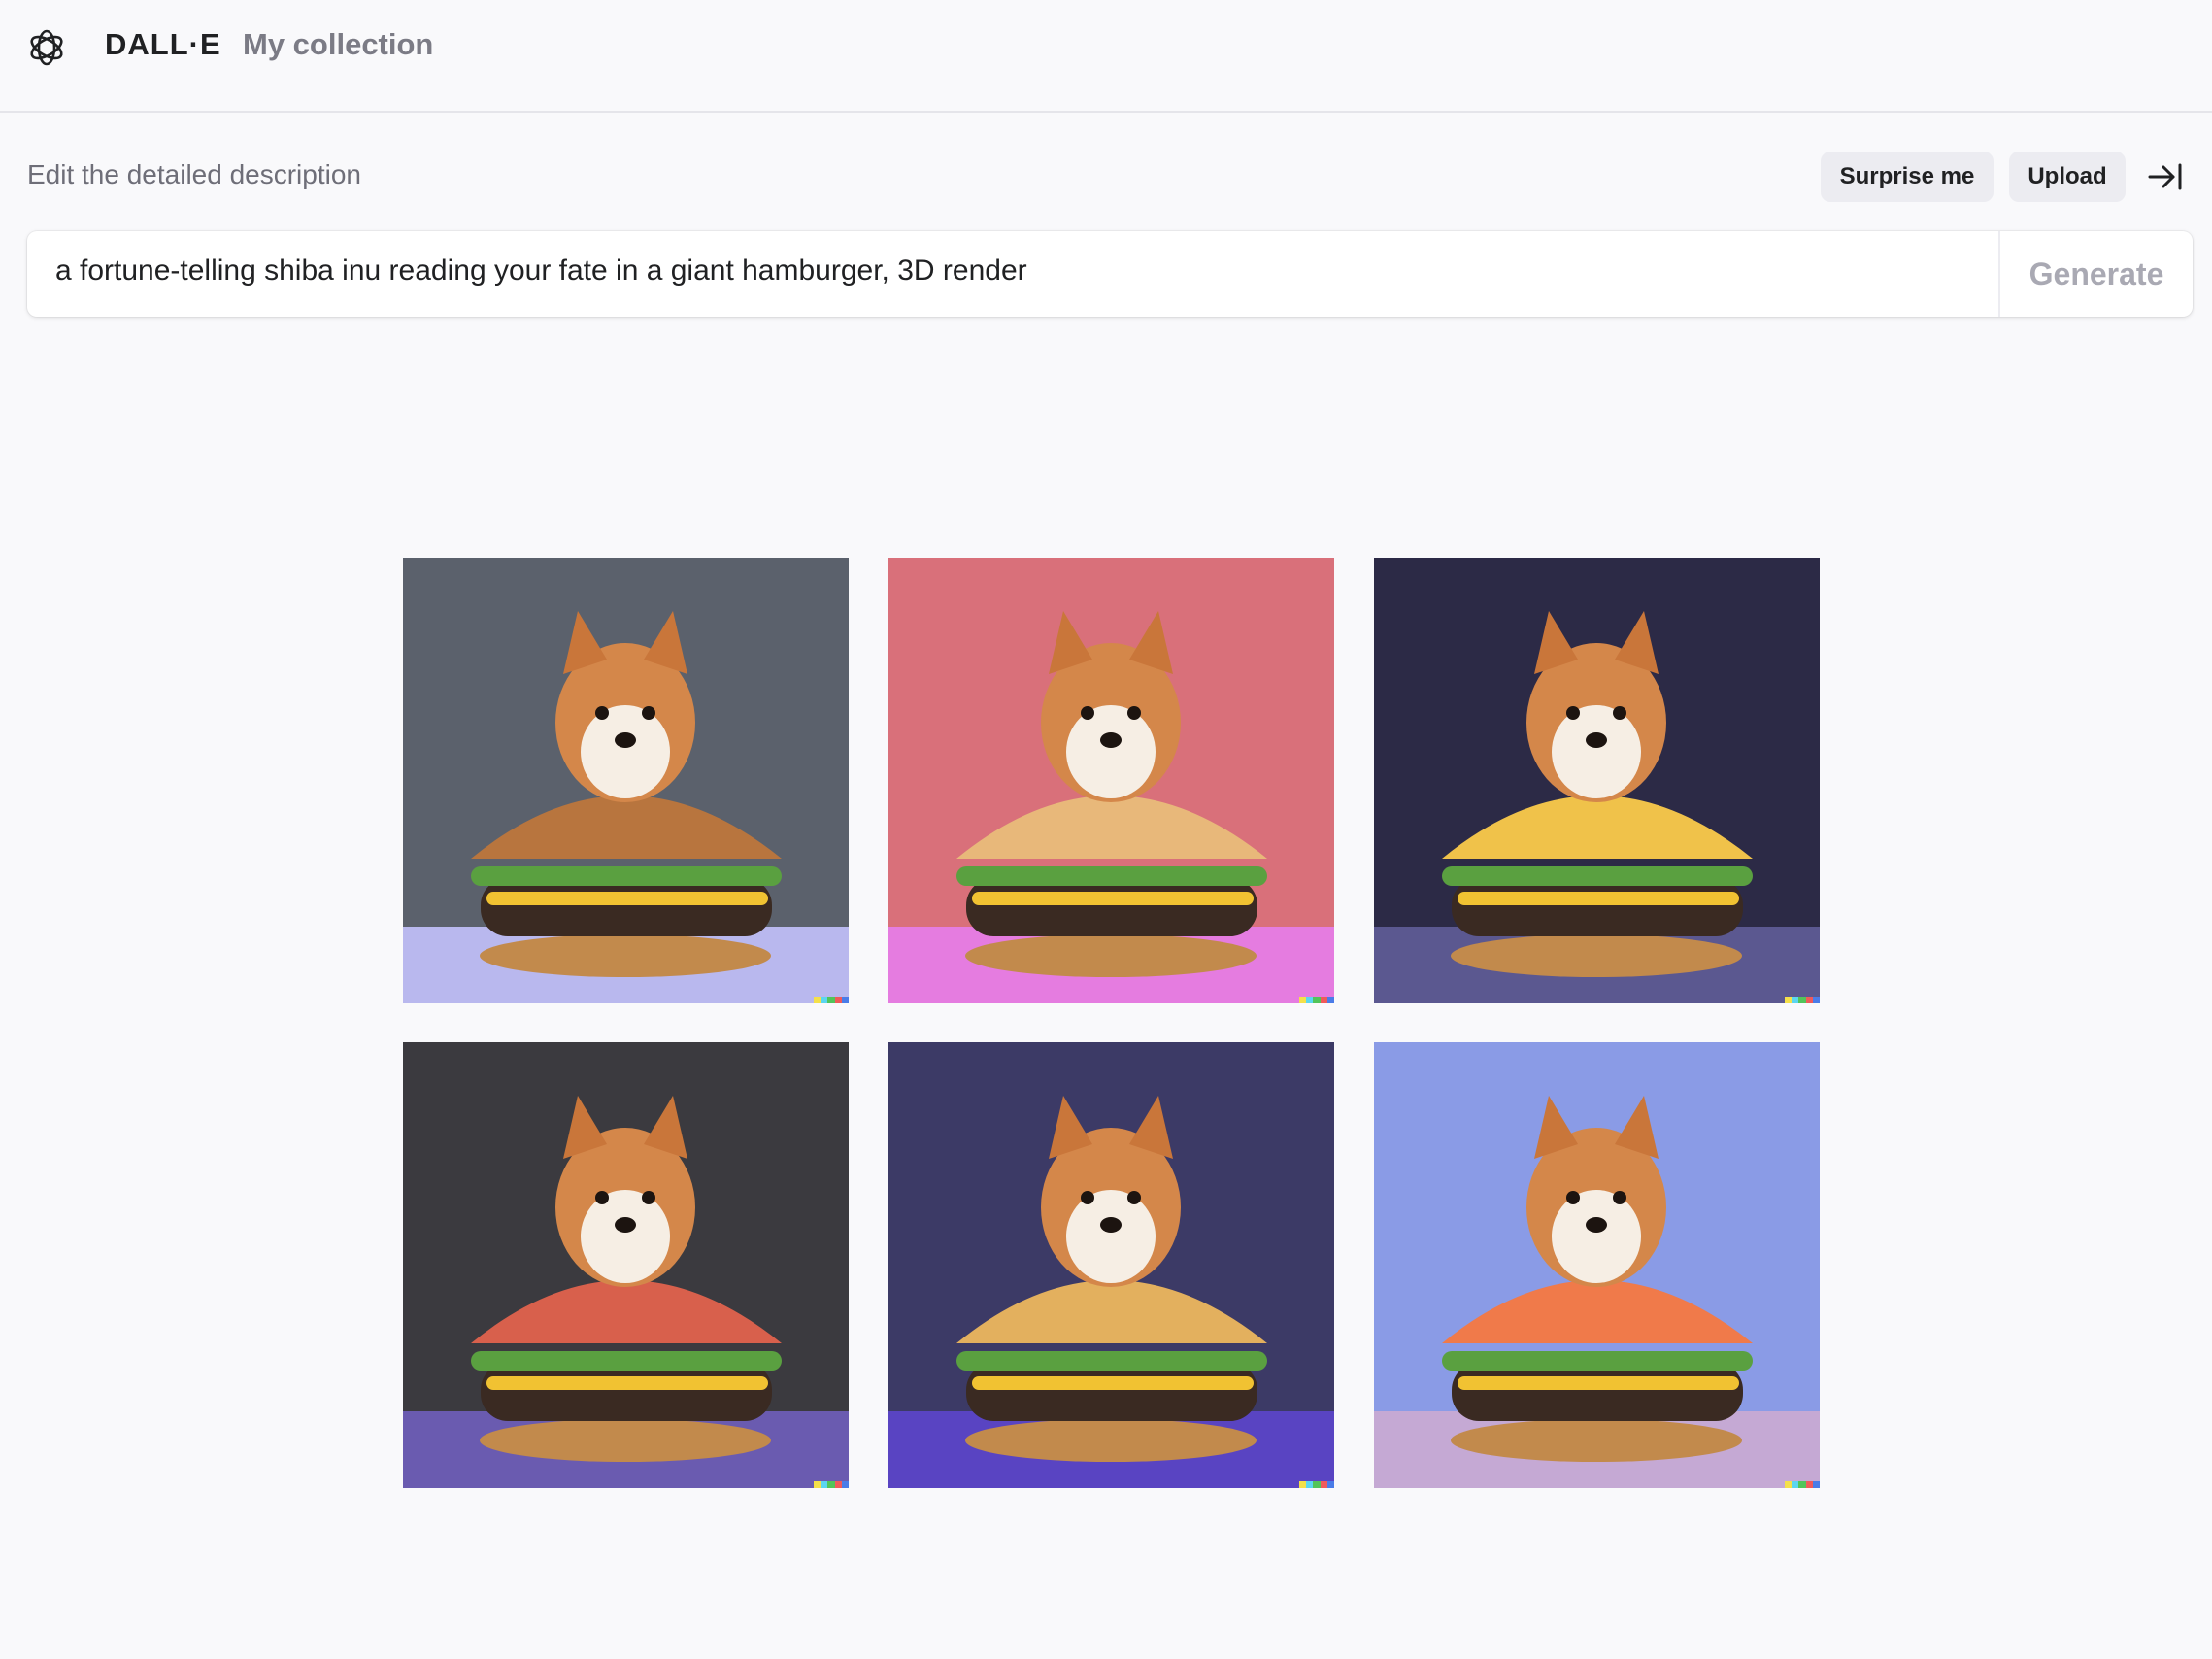 The height and width of the screenshot is (1659, 2212). Describe the element at coordinates (46, 48) in the screenshot. I see `openai-logo-icon` at that location.